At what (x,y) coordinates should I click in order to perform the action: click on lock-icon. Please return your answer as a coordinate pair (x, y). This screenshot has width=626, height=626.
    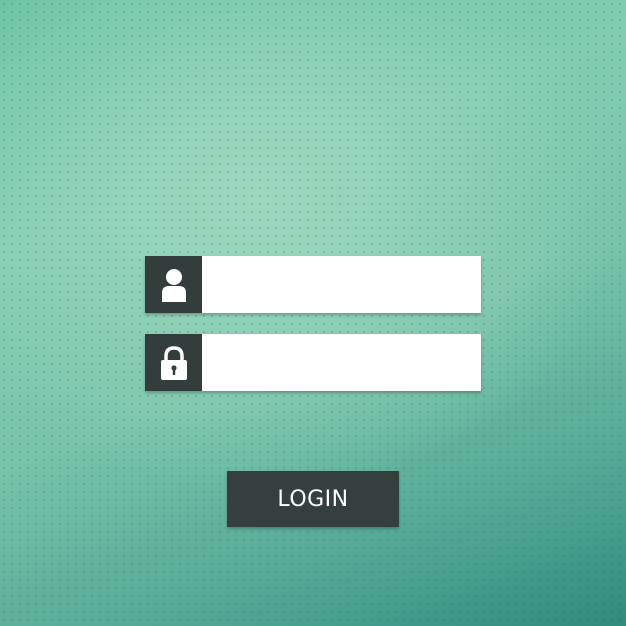
    Looking at the image, I should click on (173, 362).